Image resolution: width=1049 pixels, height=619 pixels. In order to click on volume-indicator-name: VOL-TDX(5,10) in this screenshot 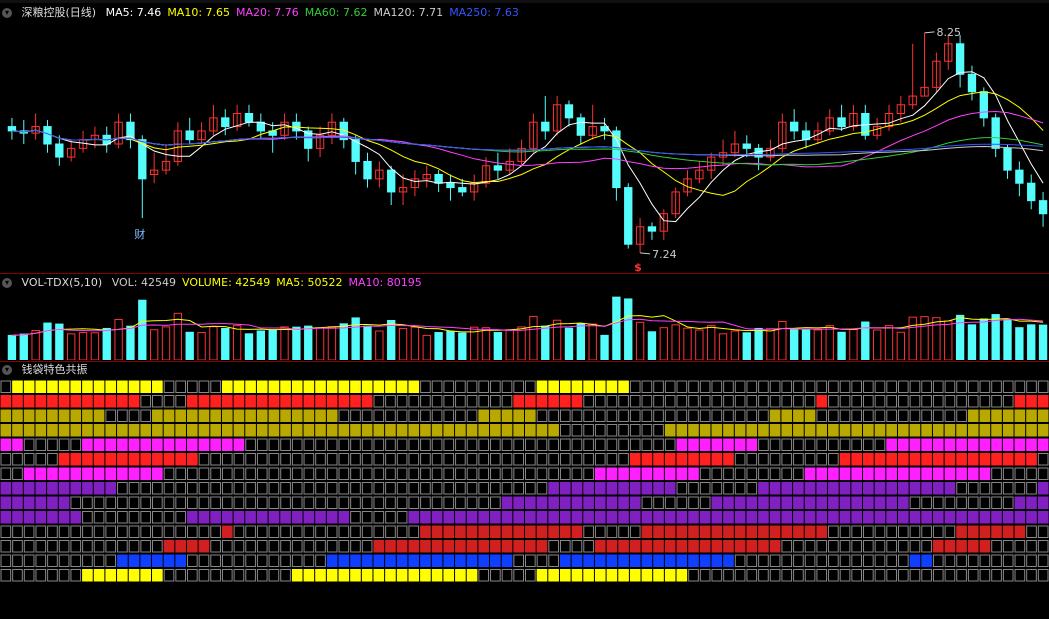, I will do `click(62, 282)`.